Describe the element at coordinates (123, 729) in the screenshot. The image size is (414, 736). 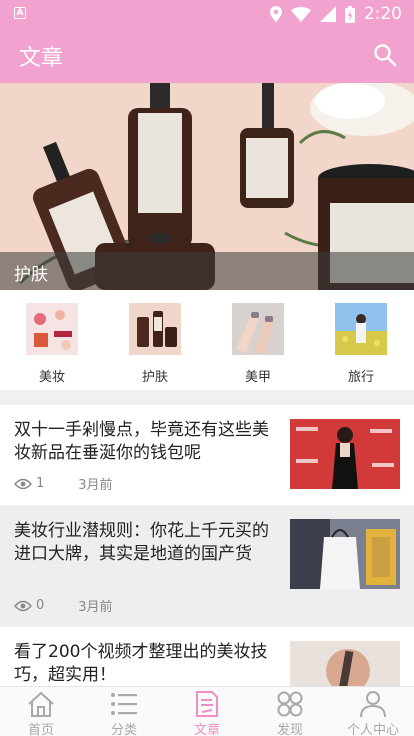
I see `tab-label: 分类` at that location.